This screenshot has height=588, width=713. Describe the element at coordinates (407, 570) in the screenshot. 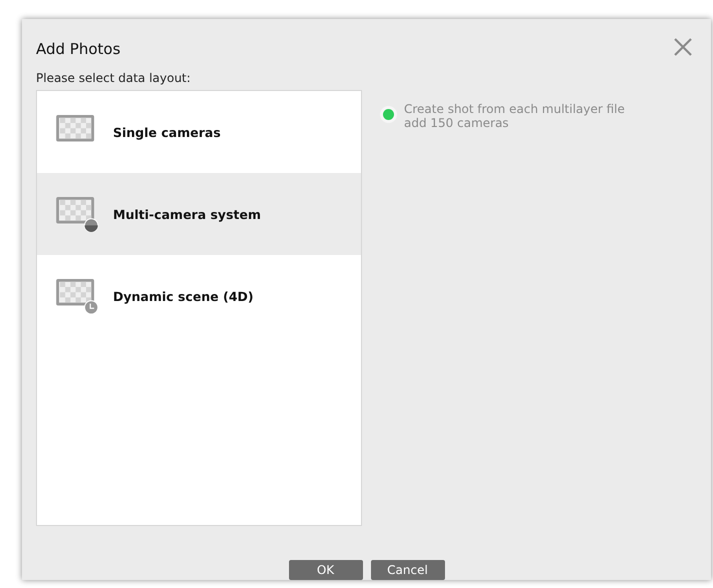

I see `dialog-button: Cancel` at that location.